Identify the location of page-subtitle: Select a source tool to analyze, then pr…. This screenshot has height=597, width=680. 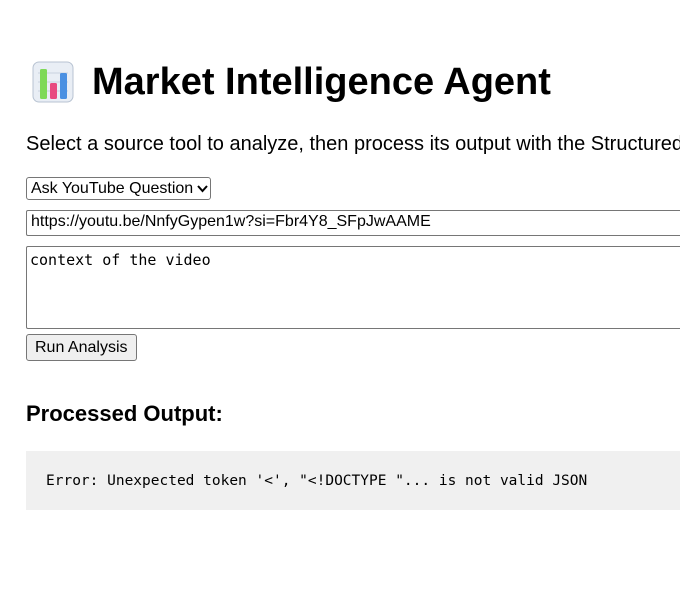
(353, 144).